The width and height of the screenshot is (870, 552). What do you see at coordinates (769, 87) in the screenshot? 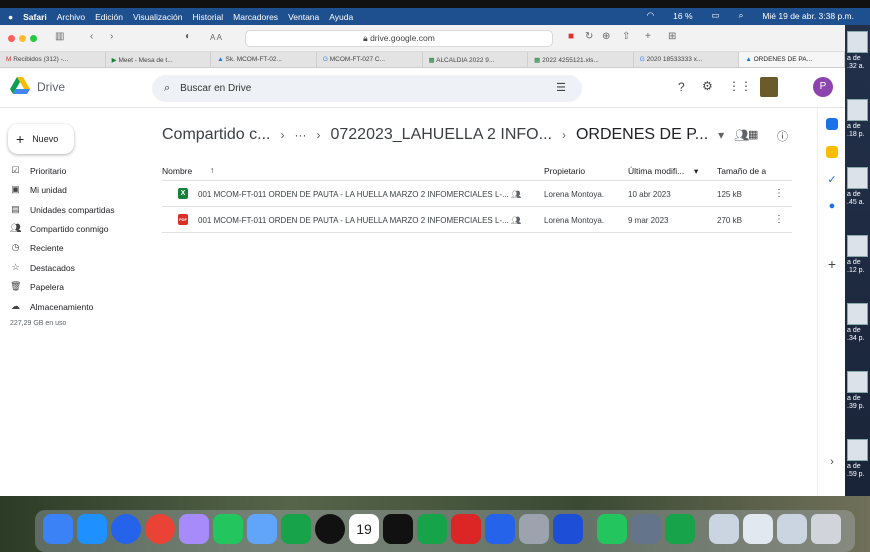
I see `organization-logo-icon` at bounding box center [769, 87].